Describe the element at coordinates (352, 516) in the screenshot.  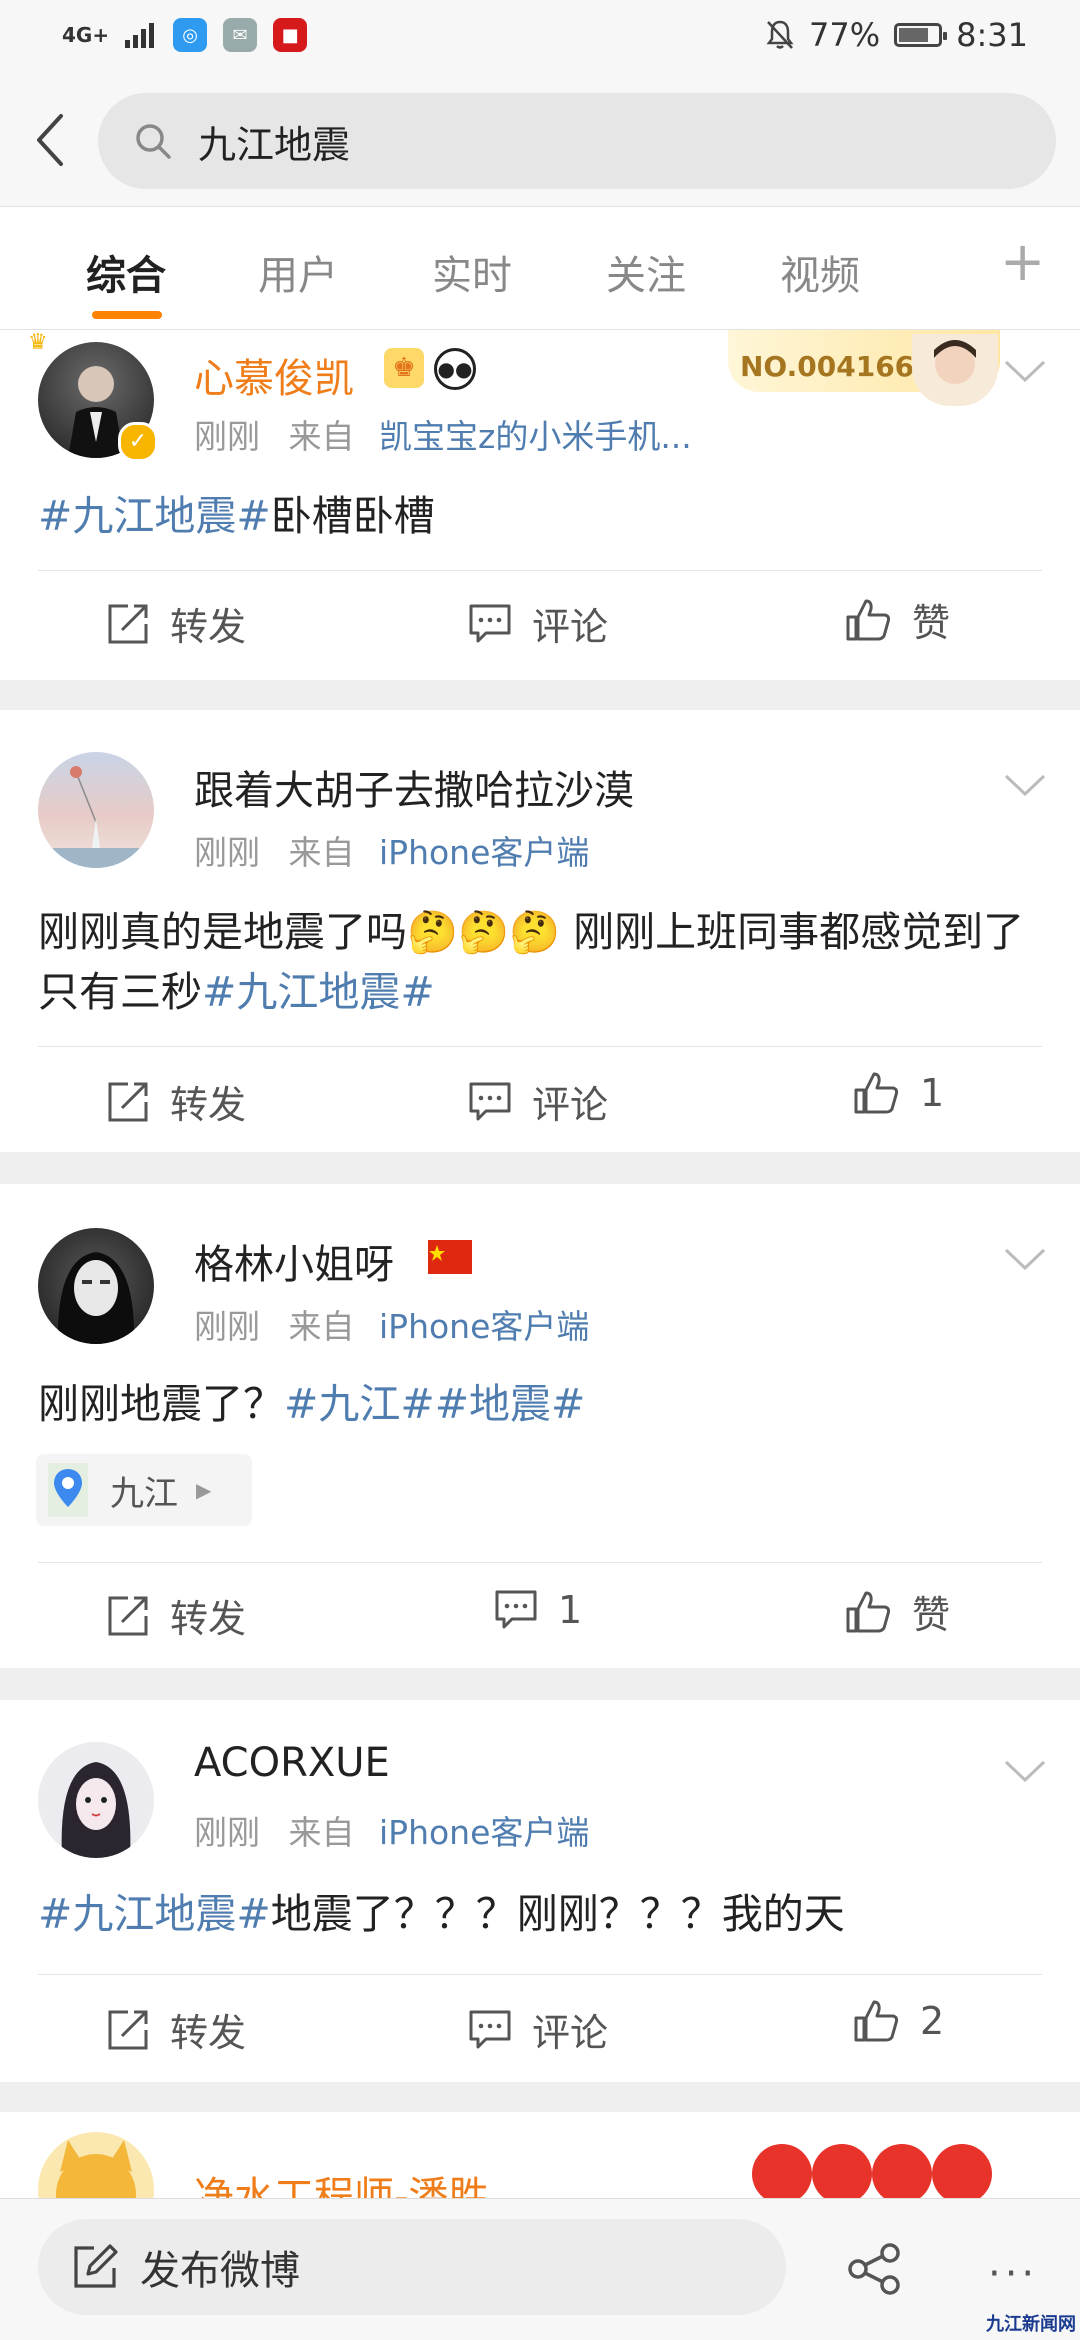
I see `post-text: 卧槽卧槽` at that location.